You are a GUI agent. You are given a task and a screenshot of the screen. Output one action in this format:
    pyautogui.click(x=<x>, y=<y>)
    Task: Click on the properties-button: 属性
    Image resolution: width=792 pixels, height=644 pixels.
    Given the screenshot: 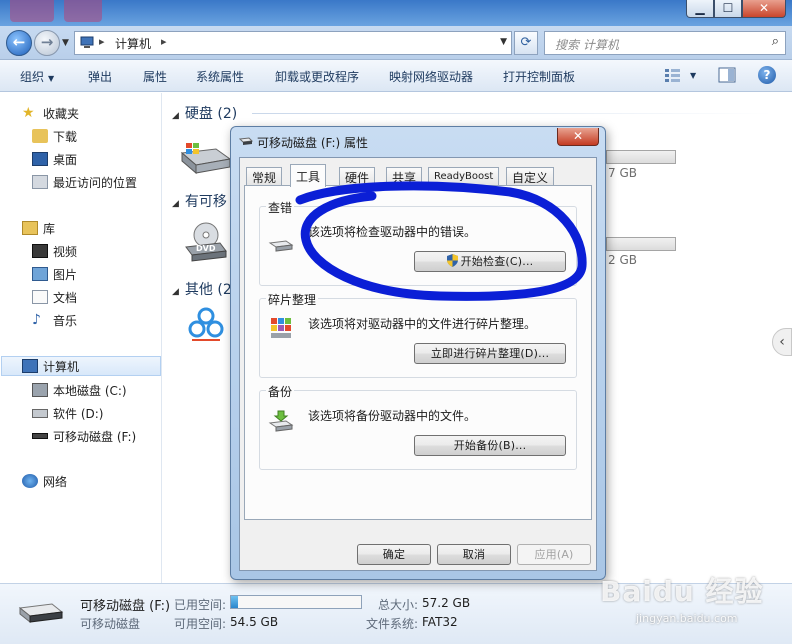 What is the action you would take?
    pyautogui.click(x=155, y=76)
    